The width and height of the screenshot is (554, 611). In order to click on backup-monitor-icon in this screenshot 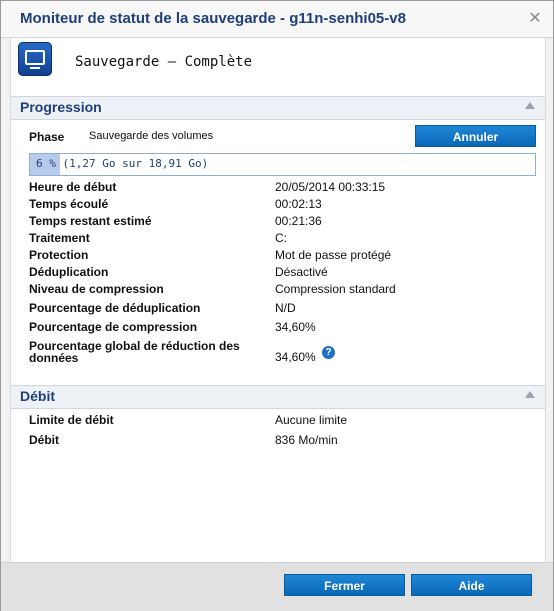, I will do `click(35, 59)`.